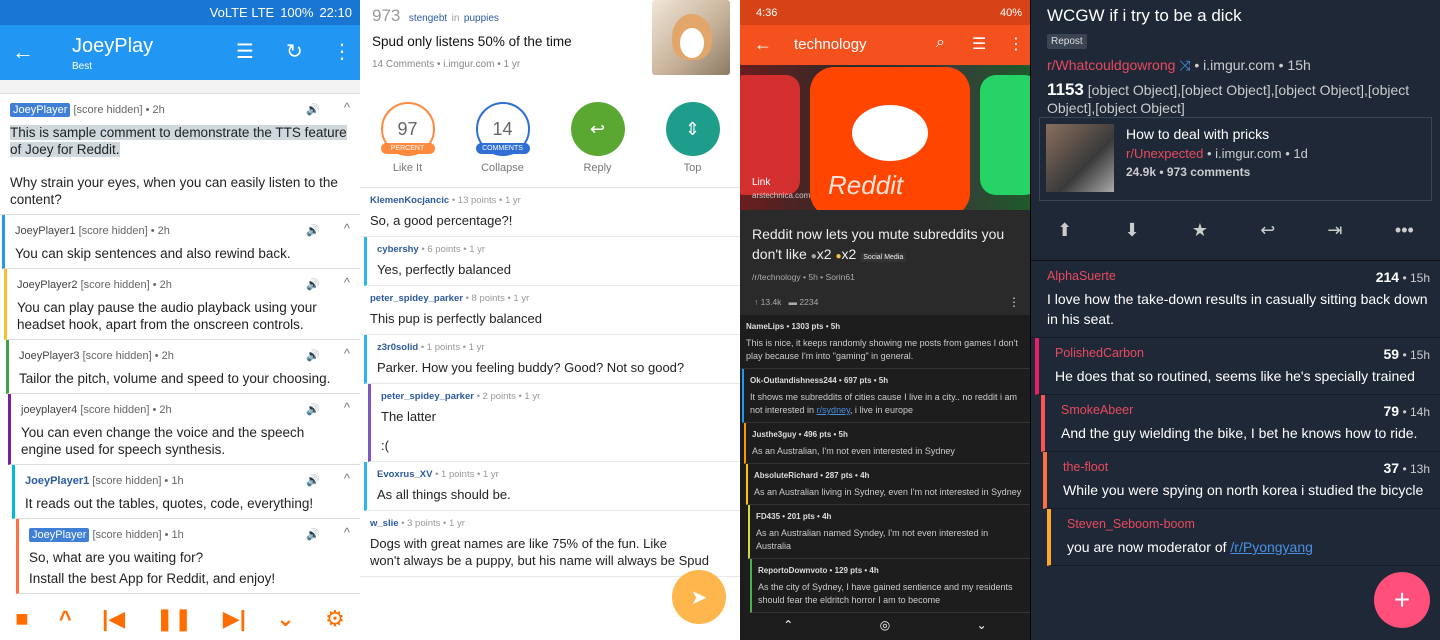  Describe the element at coordinates (1237, 276) in the screenshot. I see `comment-author: AlphaSuerte` at that location.